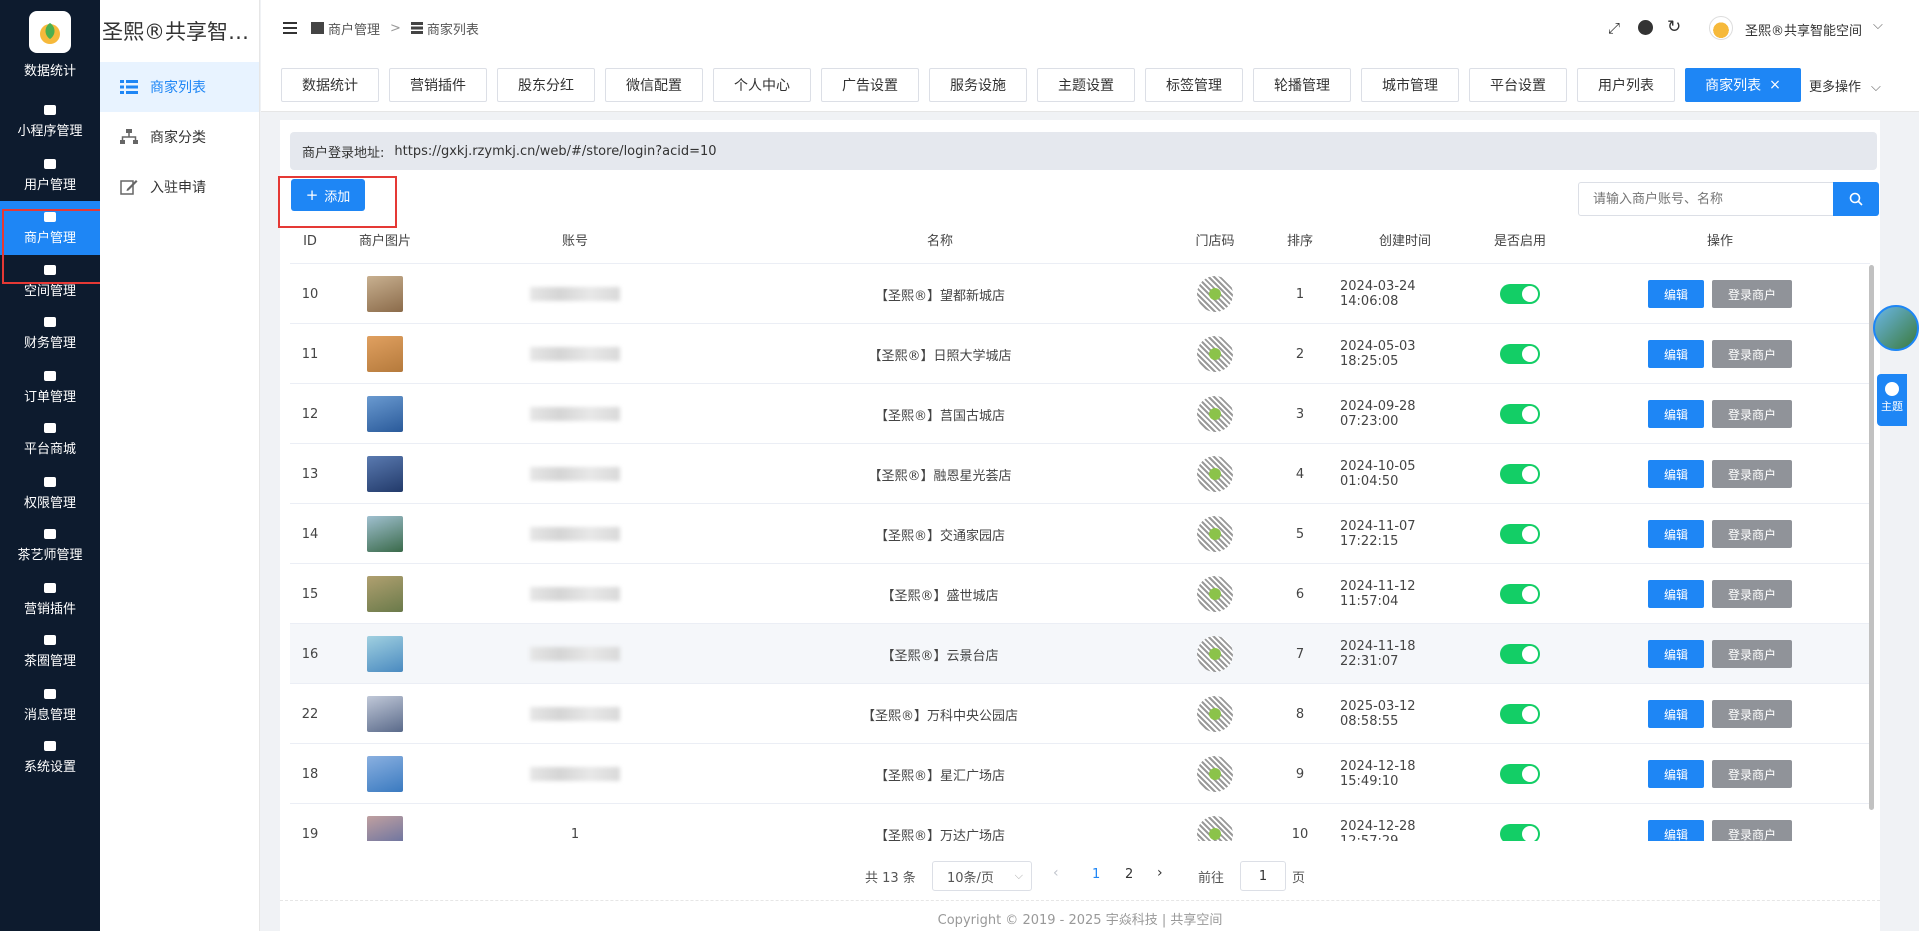 The image size is (1919, 931). What do you see at coordinates (1706, 199) in the screenshot?
I see `search-input` at bounding box center [1706, 199].